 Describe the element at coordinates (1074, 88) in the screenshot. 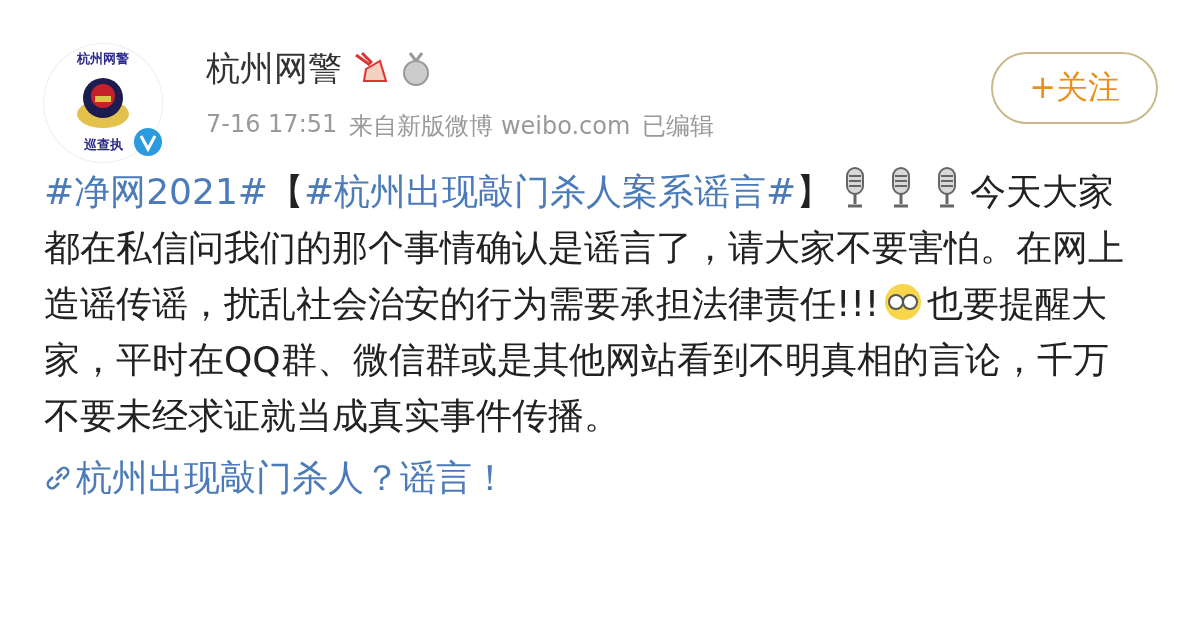

I see `follow-button: +关注` at that location.